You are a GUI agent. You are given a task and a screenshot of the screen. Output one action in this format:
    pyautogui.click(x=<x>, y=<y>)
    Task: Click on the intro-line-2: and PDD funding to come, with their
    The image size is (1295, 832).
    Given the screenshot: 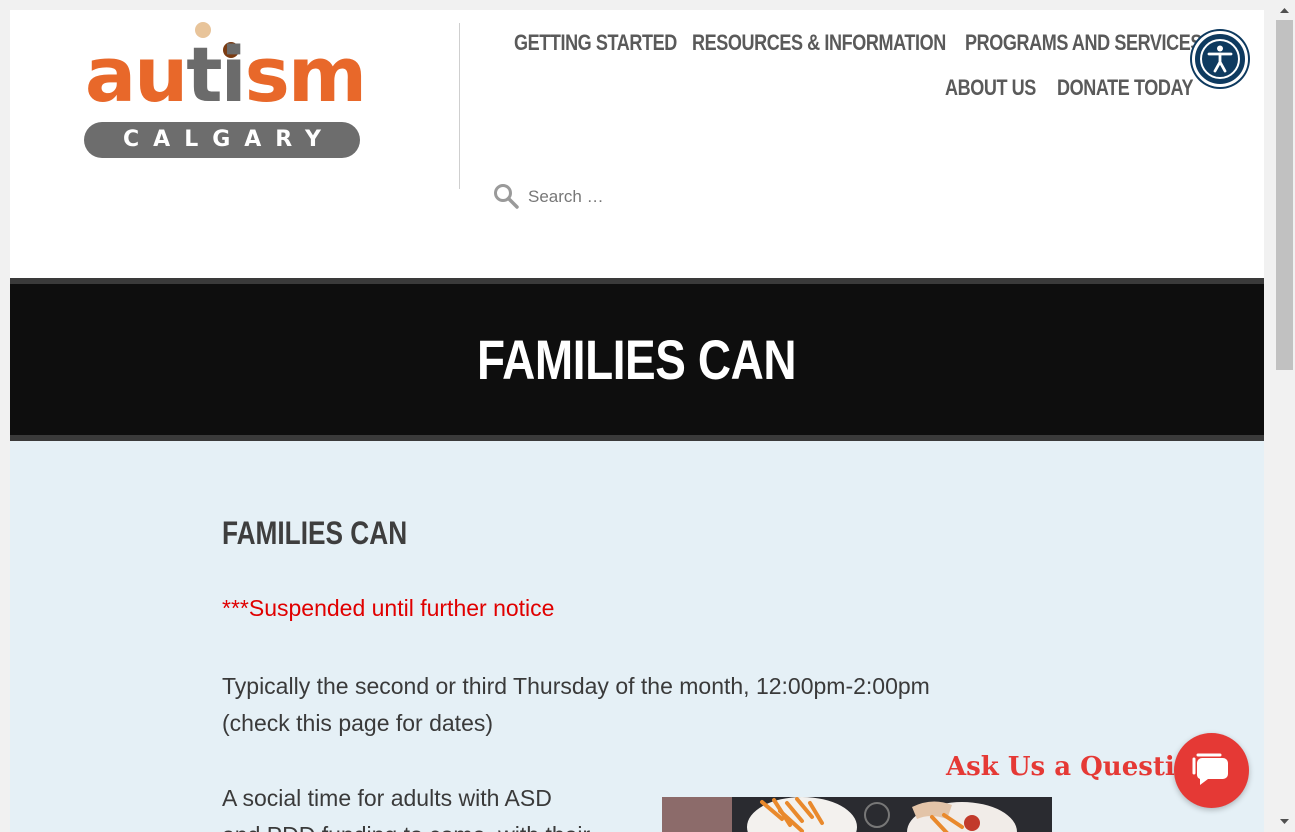 What is the action you would take?
    pyautogui.click(x=432, y=824)
    